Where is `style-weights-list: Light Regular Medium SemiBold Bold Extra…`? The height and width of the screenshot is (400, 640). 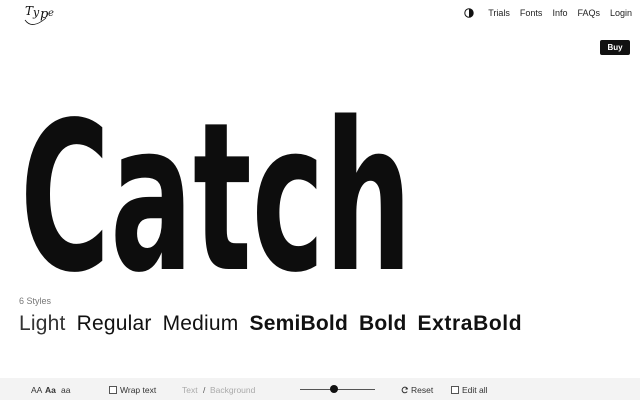
style-weights-list: Light Regular Medium SemiBold Bold Extra… is located at coordinates (273, 324).